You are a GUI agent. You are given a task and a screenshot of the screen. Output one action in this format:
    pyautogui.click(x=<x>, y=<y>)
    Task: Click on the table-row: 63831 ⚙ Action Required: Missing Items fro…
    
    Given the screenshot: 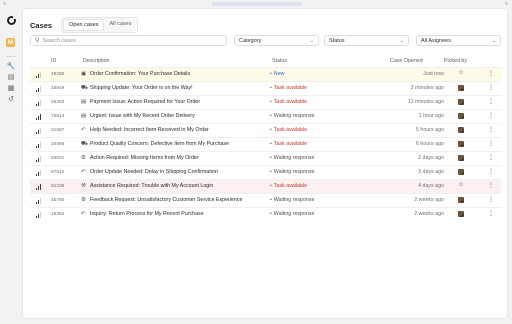 What is the action you would take?
    pyautogui.click(x=265, y=158)
    